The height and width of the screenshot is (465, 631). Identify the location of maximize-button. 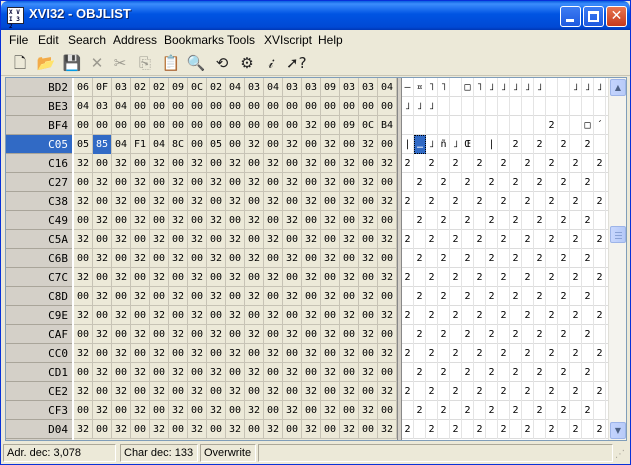
(593, 16).